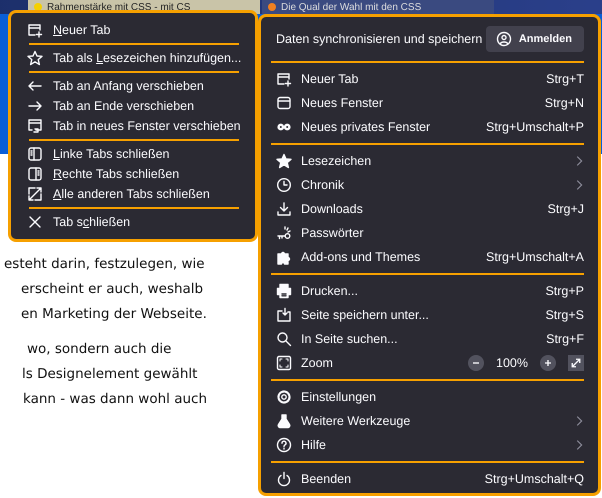 The width and height of the screenshot is (602, 498). What do you see at coordinates (427, 315) in the screenshot?
I see `menu-item: Seite speichern unter... Strg+S` at bounding box center [427, 315].